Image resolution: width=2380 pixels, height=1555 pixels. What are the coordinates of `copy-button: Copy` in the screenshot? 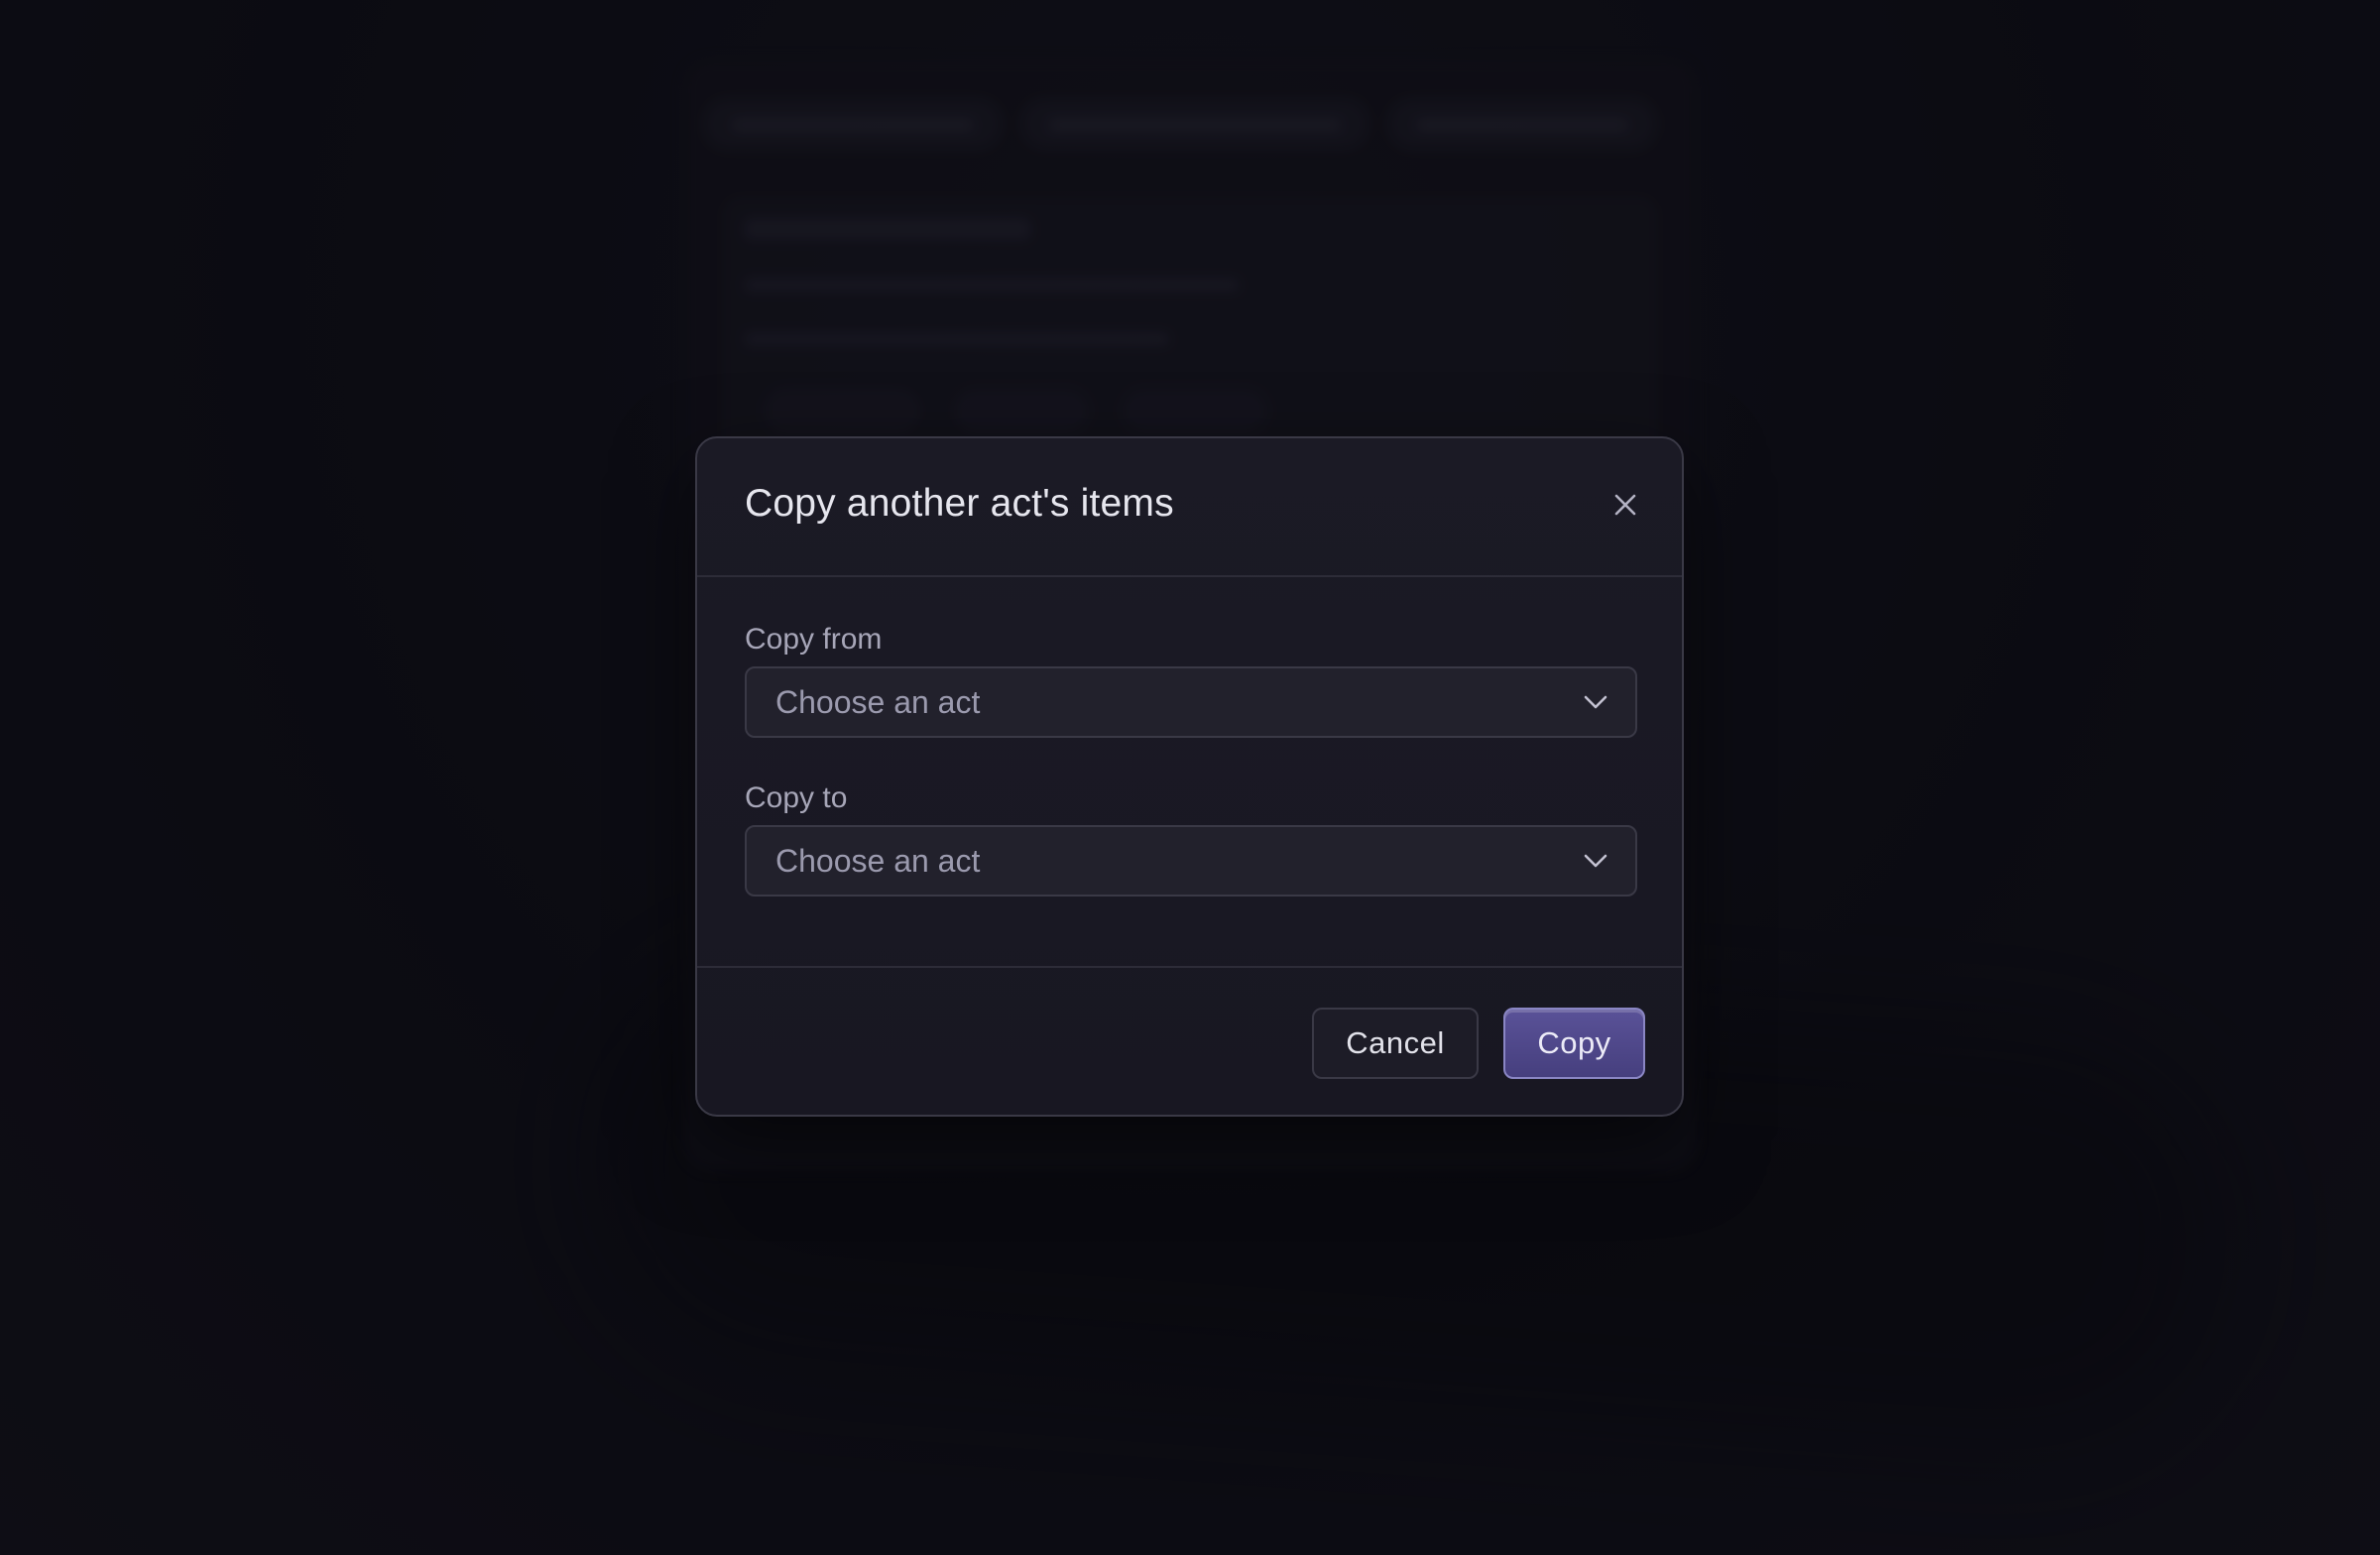 It's located at (1574, 1043).